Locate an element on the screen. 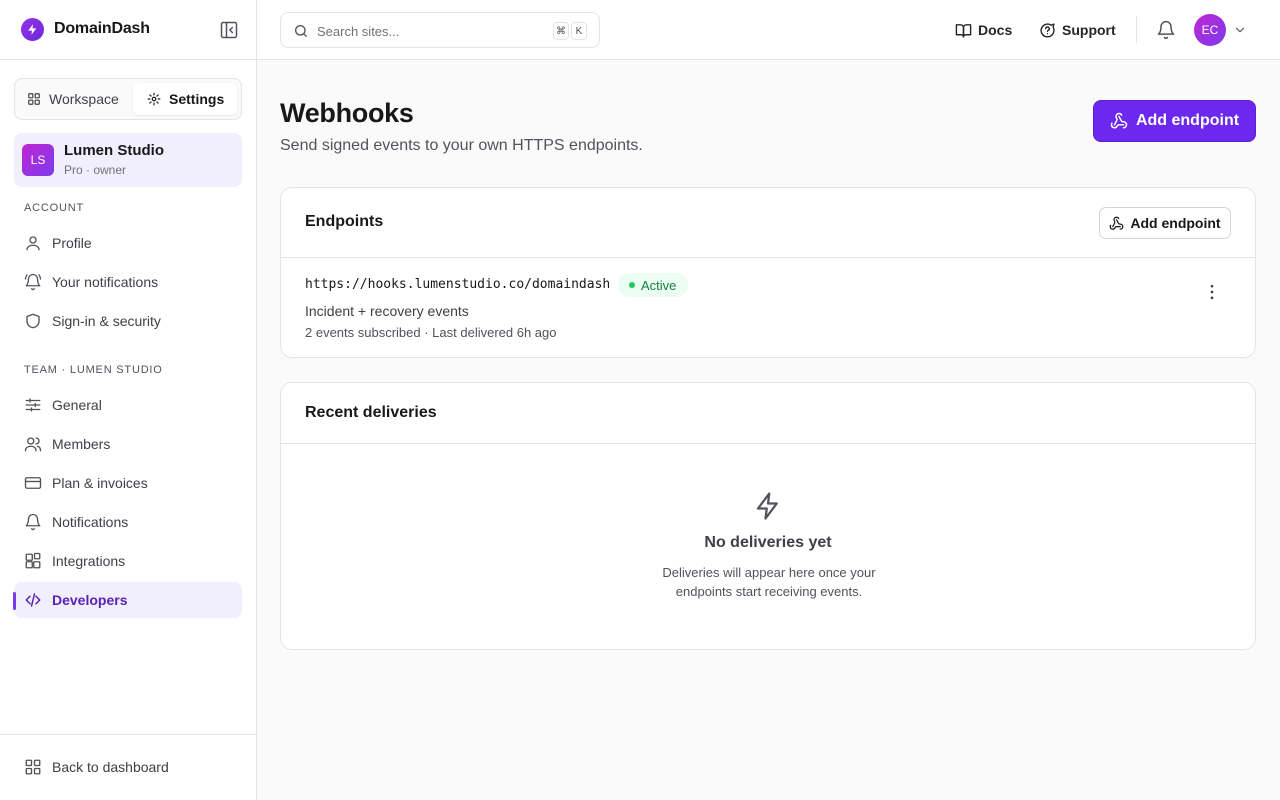 The width and height of the screenshot is (1280, 800). bolt-icon is located at coordinates (32, 29).